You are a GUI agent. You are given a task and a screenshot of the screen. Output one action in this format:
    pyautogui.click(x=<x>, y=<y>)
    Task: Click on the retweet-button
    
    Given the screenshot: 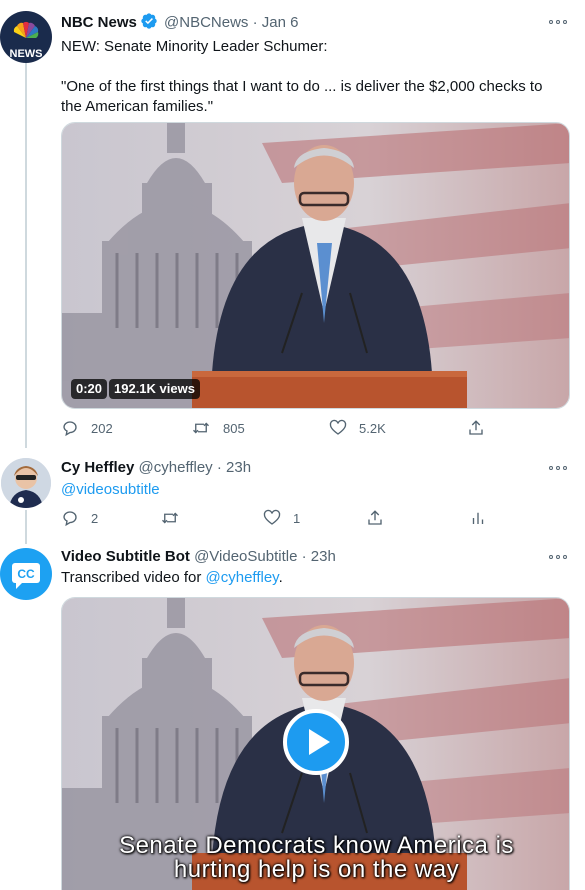 What is the action you would take?
    pyautogui.click(x=176, y=518)
    